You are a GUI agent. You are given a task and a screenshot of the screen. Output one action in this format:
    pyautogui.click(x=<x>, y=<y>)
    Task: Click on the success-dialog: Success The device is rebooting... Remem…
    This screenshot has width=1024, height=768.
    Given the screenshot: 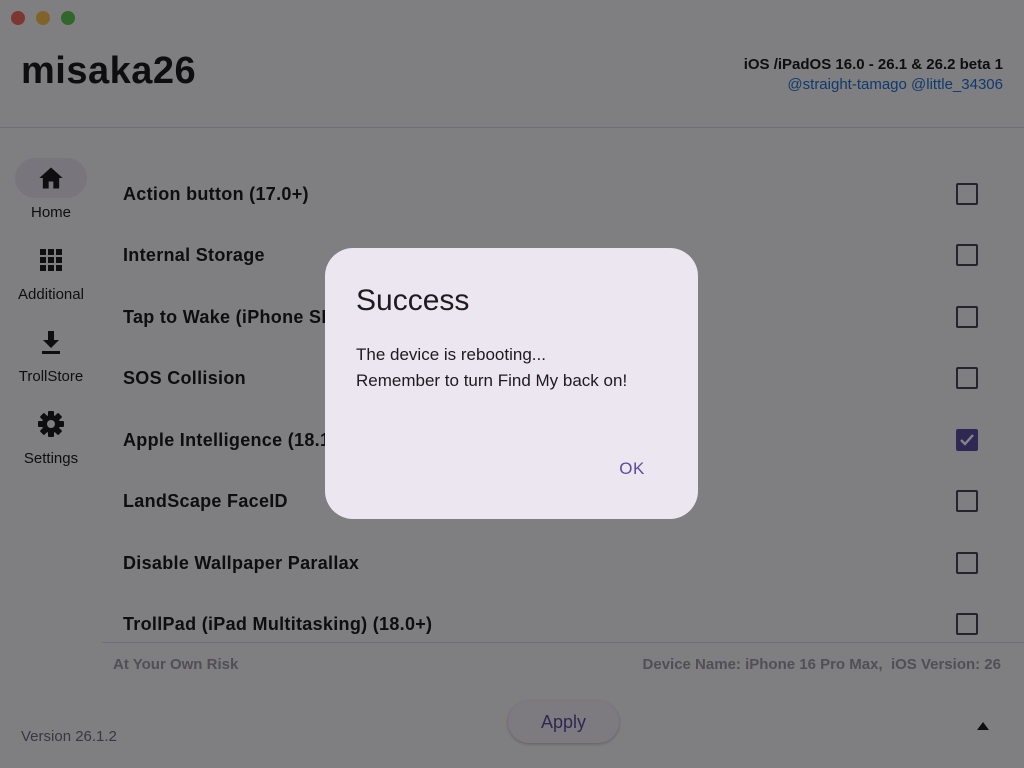 What is the action you would take?
    pyautogui.click(x=511, y=383)
    